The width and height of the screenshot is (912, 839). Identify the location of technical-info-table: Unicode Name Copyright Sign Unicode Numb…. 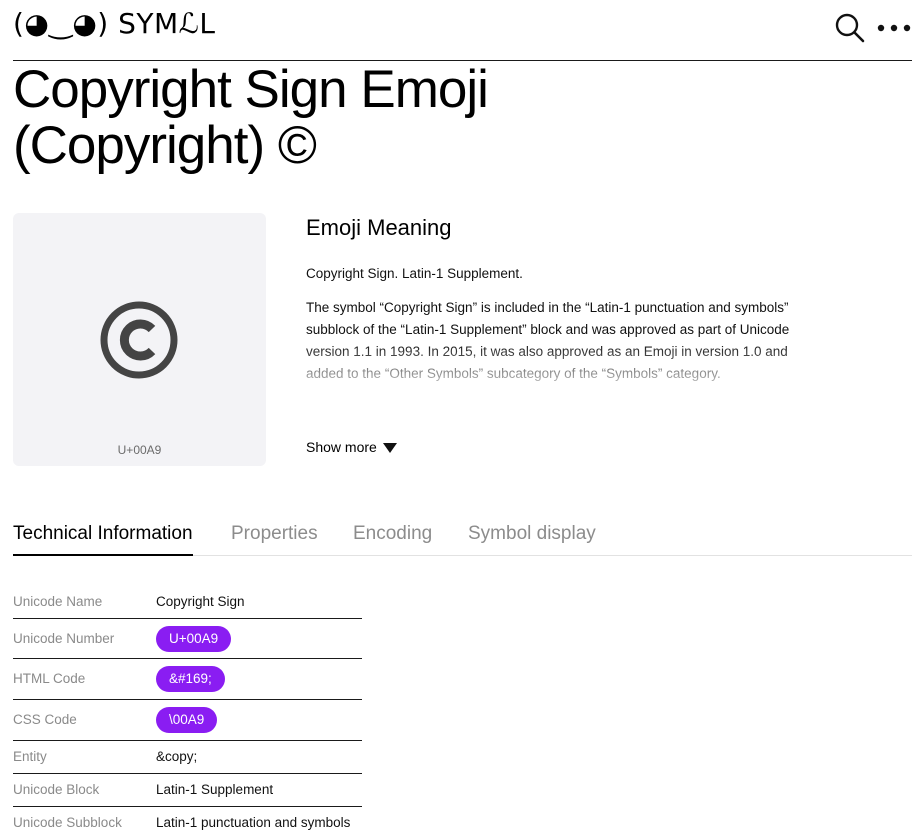
(187, 711).